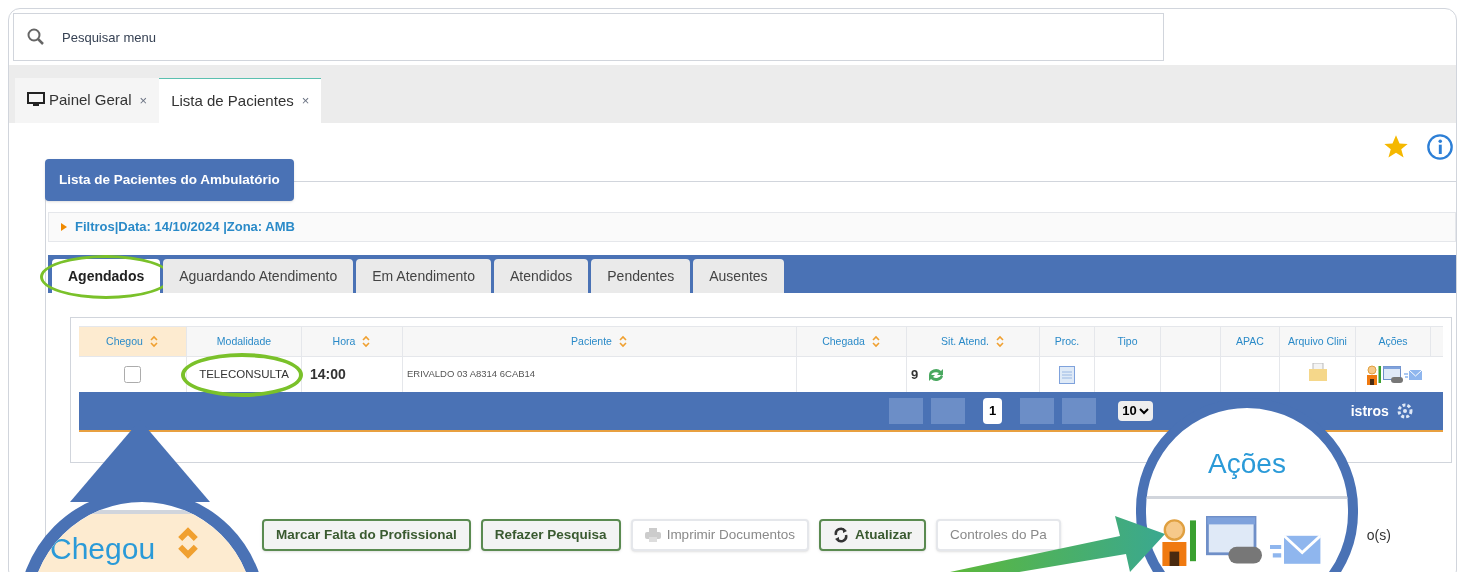 This screenshot has height=572, width=1463. I want to click on column-label: Chegada, so click(843, 341).